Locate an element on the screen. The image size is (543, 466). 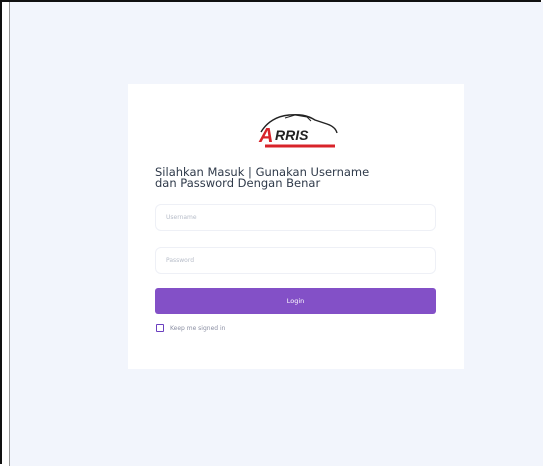
remember-me: Keep me signed in is located at coordinates (190, 328).